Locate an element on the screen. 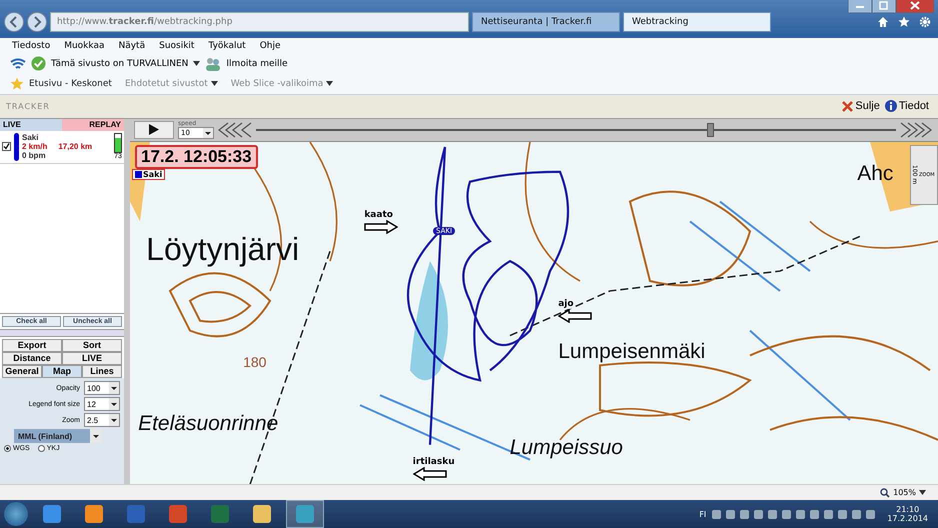 Image resolution: width=938 pixels, height=528 pixels. clock-time: 21:10 is located at coordinates (908, 509).